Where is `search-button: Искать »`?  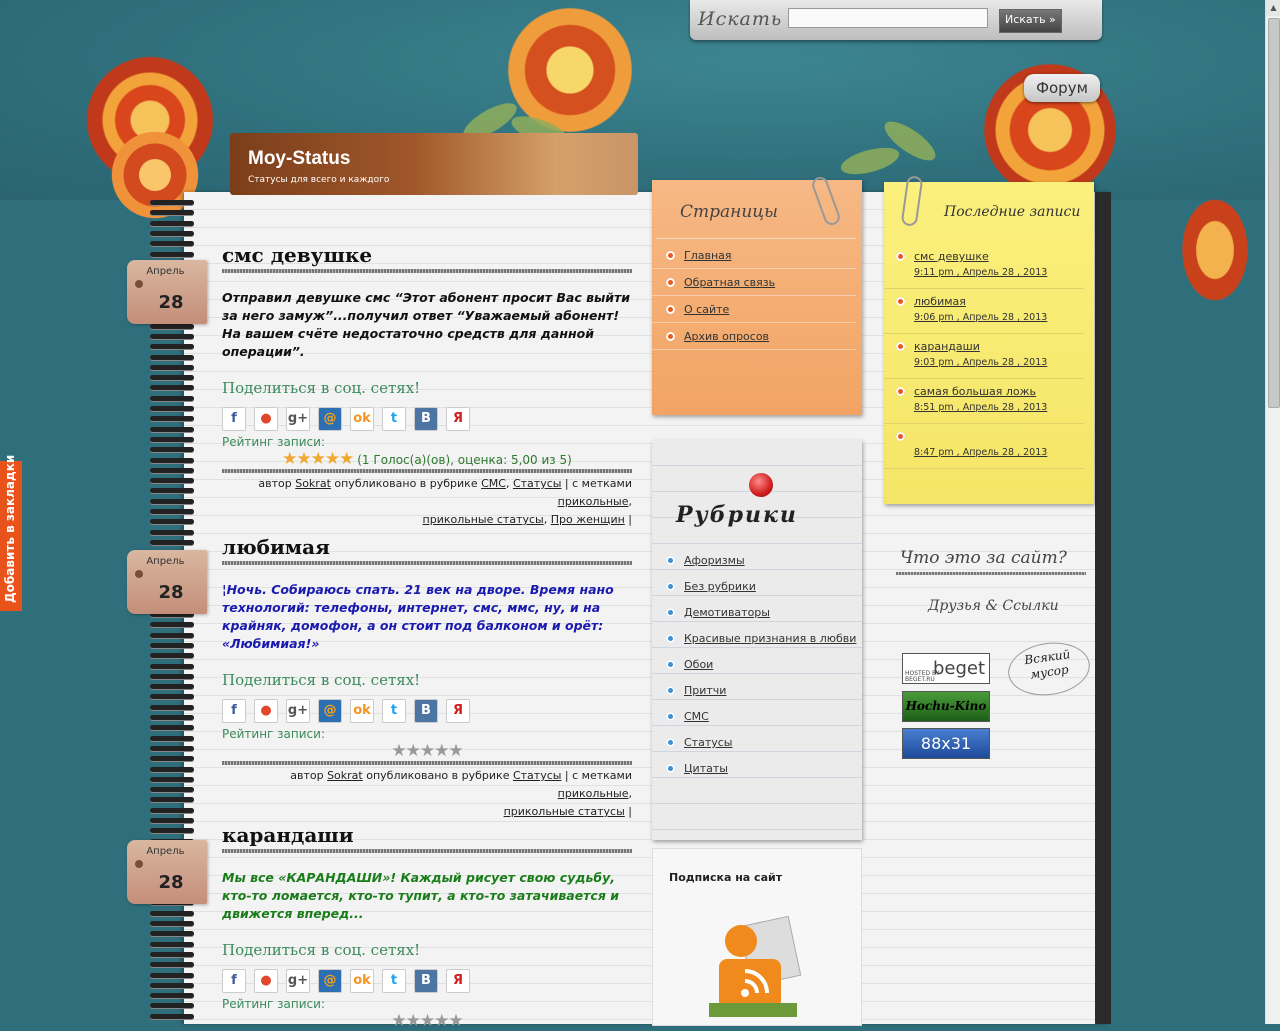 search-button: Искать » is located at coordinates (1030, 21).